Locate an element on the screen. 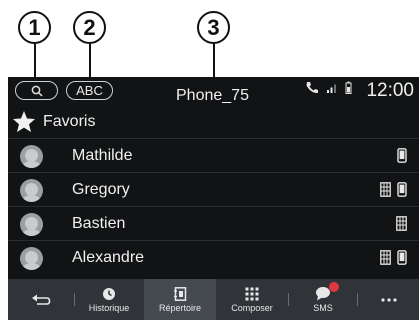 The image size is (419, 320). phone-call-icon is located at coordinates (312, 88).